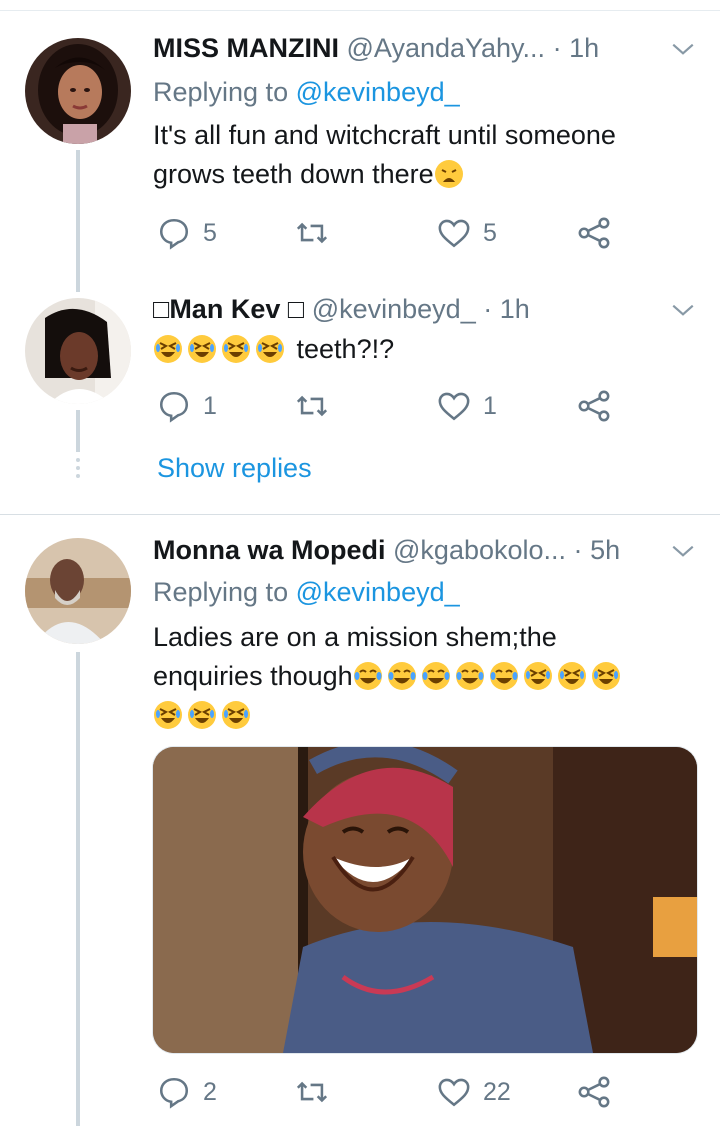 The height and width of the screenshot is (1126, 720). What do you see at coordinates (423, 349) in the screenshot?
I see `tweet-text: teeth?!?` at bounding box center [423, 349].